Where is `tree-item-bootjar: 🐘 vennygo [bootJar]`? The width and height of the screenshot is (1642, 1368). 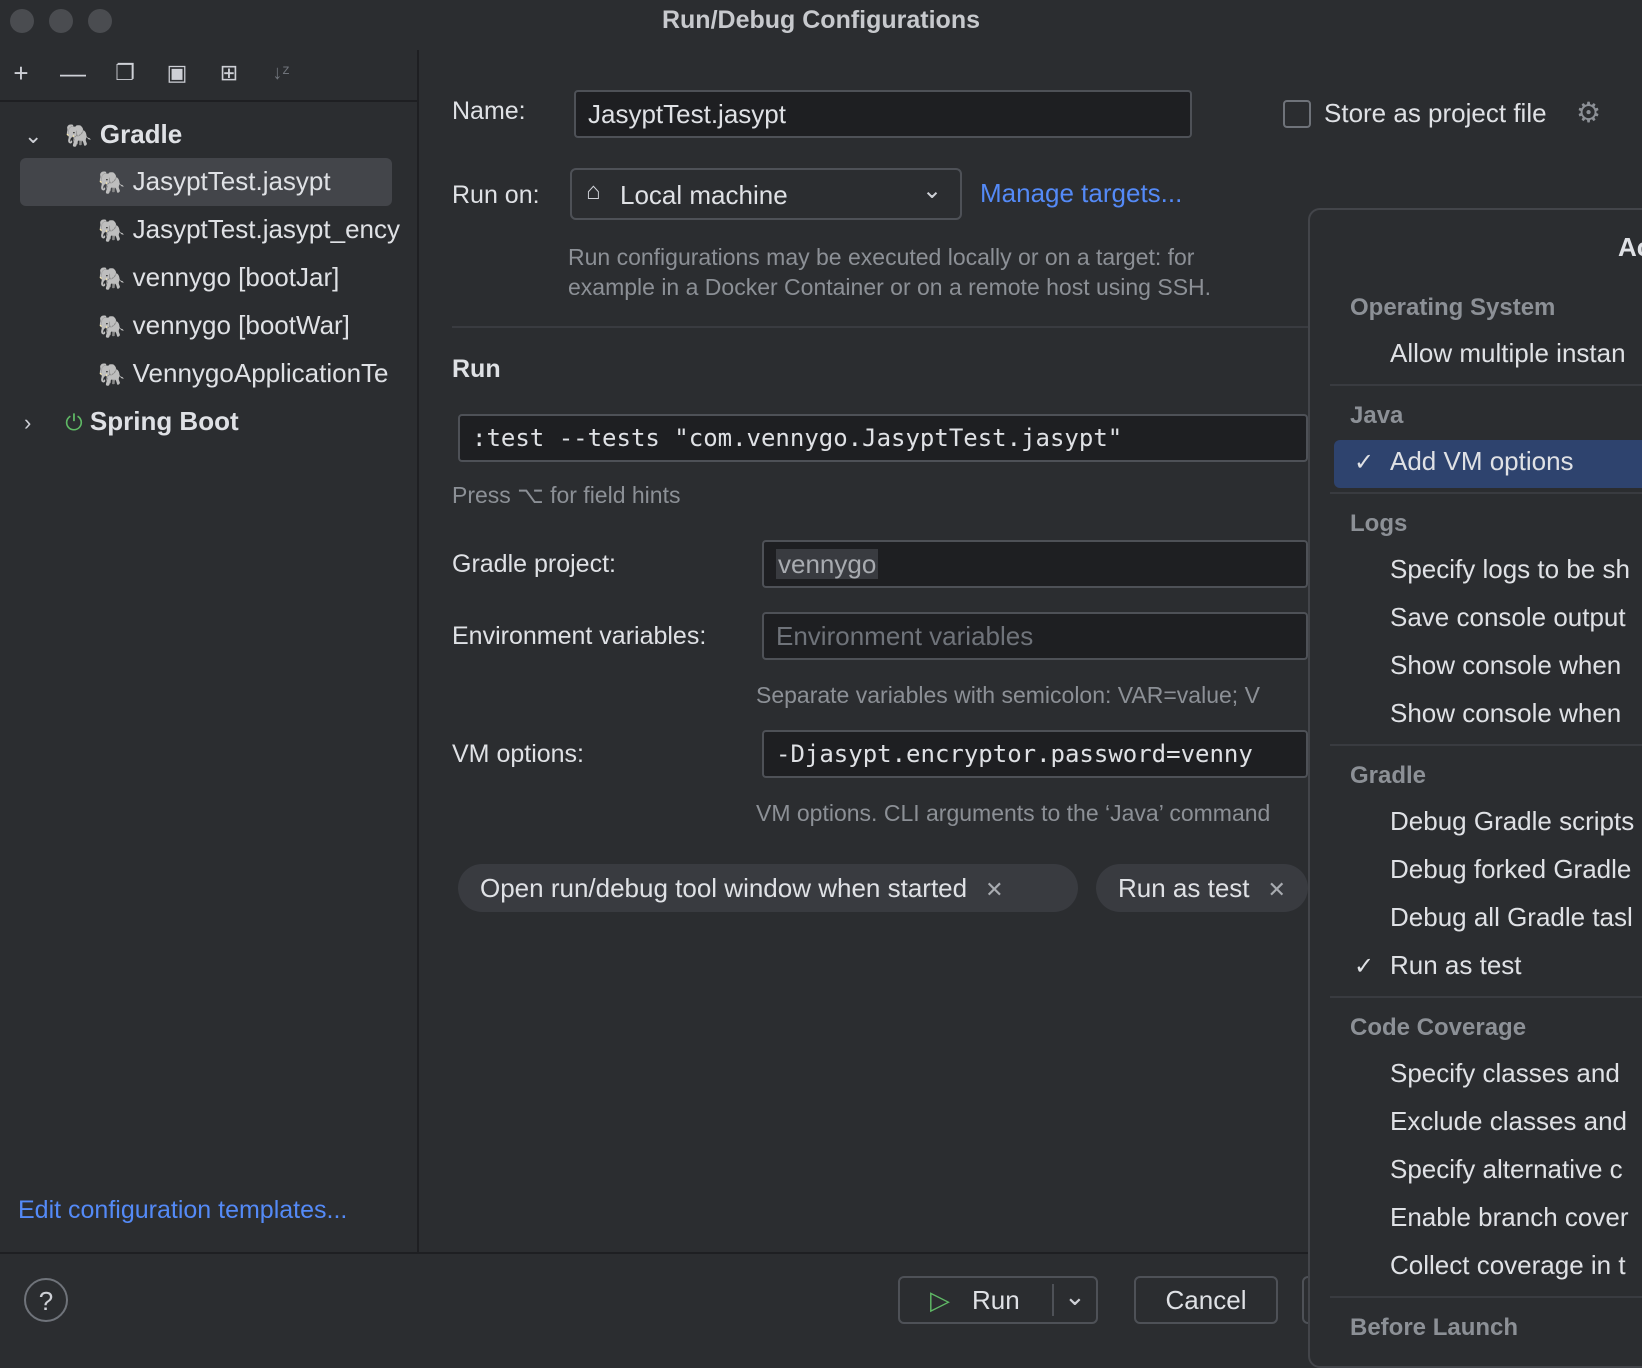 tree-item-bootjar: 🐘 vennygo [bootJar] is located at coordinates (257, 277).